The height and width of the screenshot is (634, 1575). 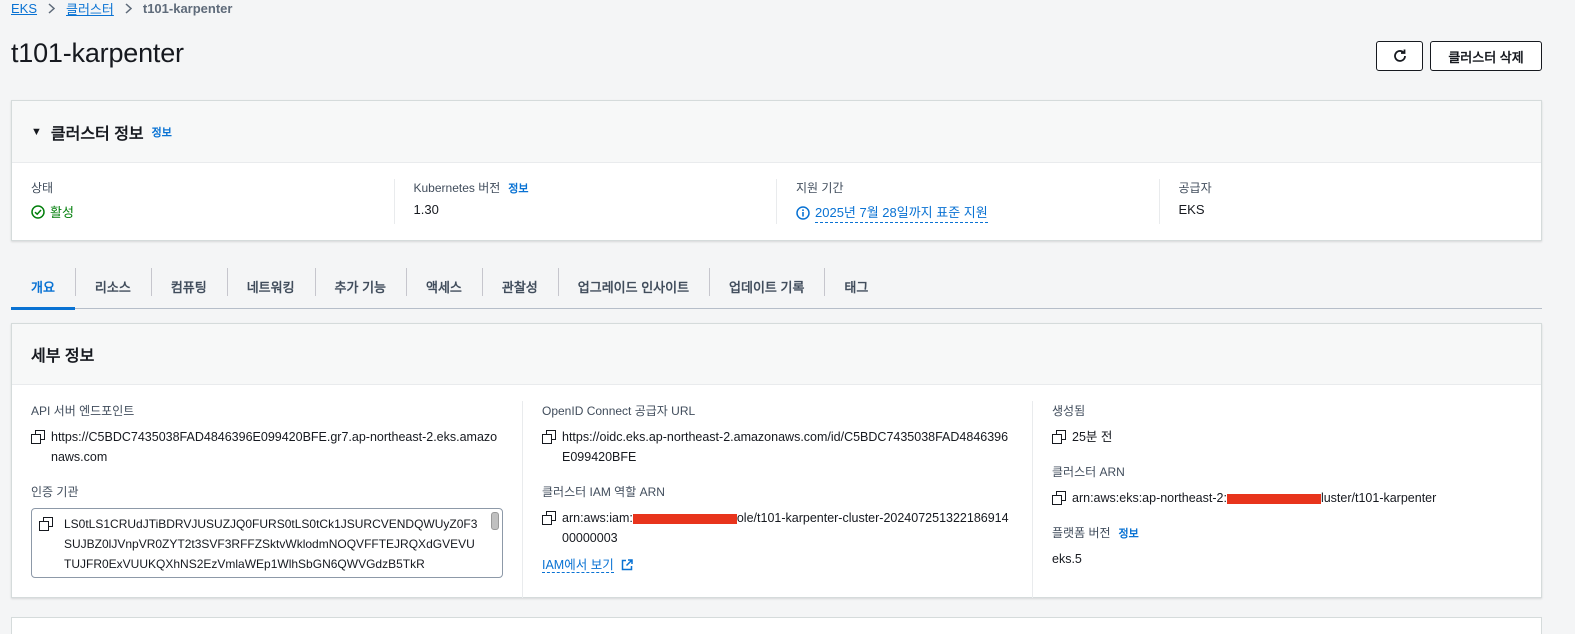 I want to click on k8s-version-field: Kubernetes 버전 정보 1.30, so click(x=585, y=201).